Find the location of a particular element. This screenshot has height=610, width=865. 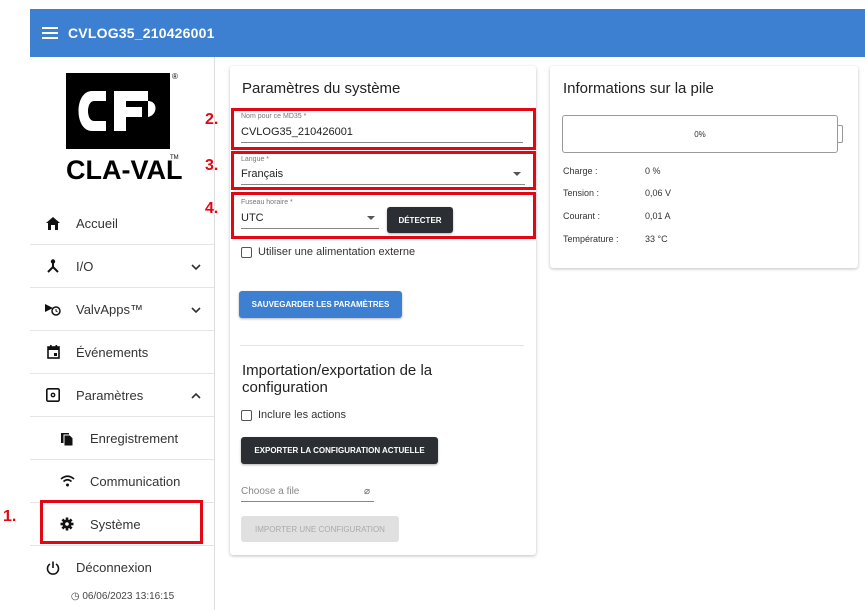

timestamp-text: 06/06/2023 13:16:15 is located at coordinates (128, 596).